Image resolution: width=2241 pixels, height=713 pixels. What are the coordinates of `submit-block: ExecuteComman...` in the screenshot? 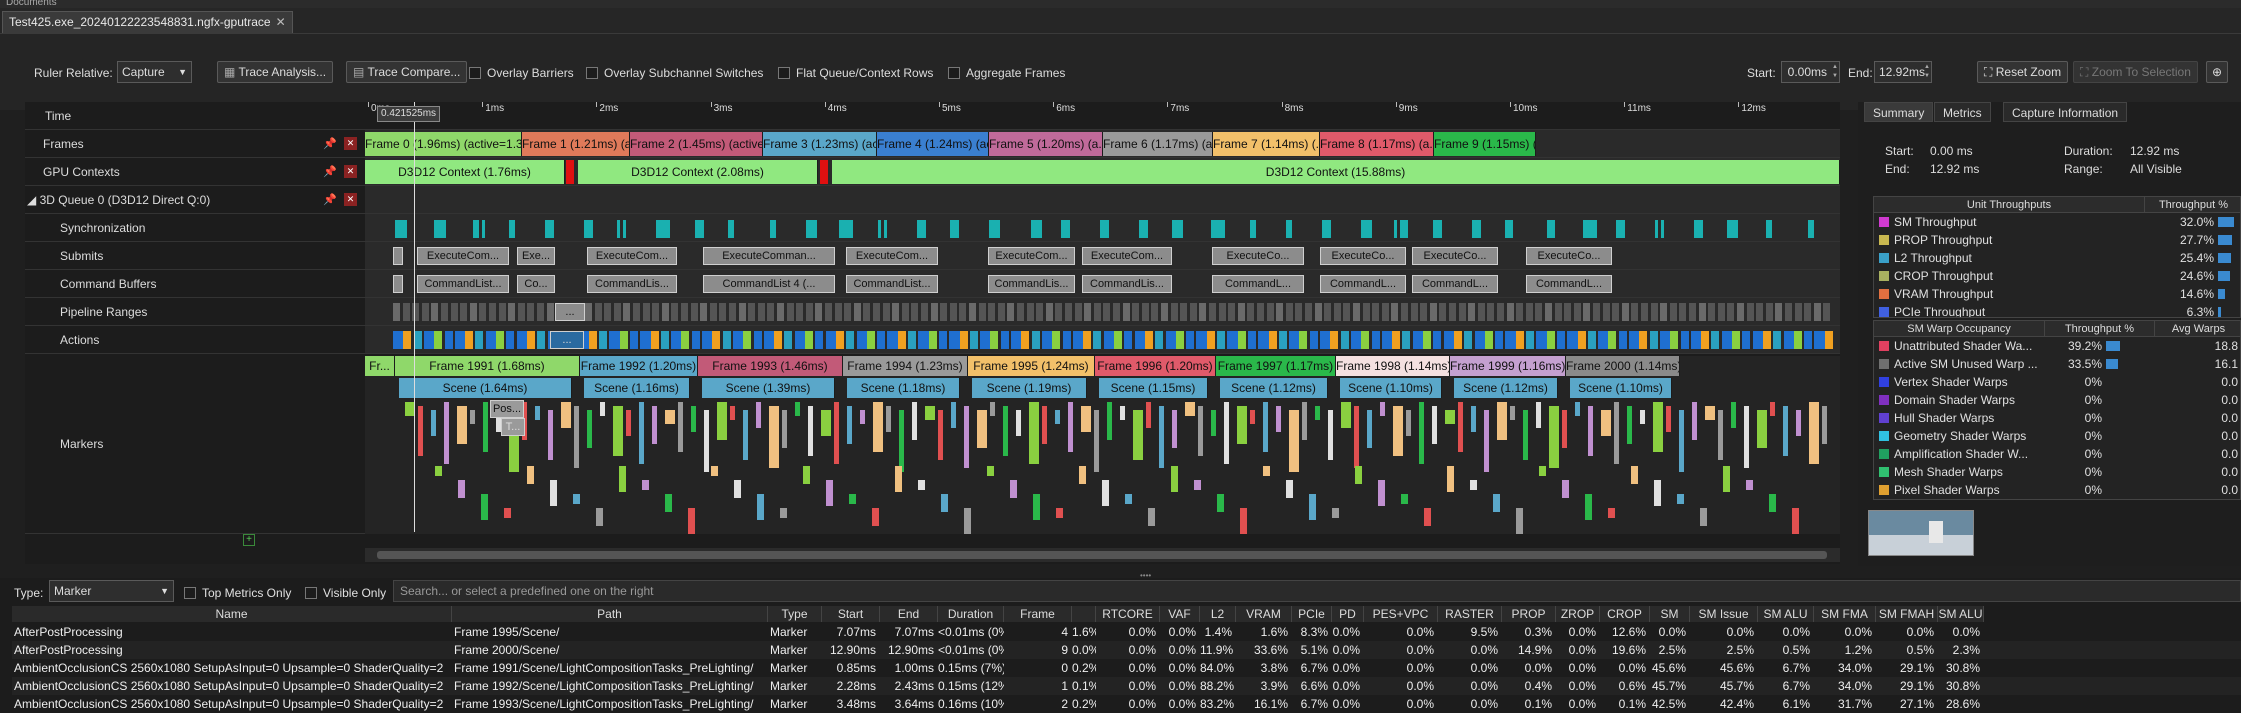 It's located at (769, 256).